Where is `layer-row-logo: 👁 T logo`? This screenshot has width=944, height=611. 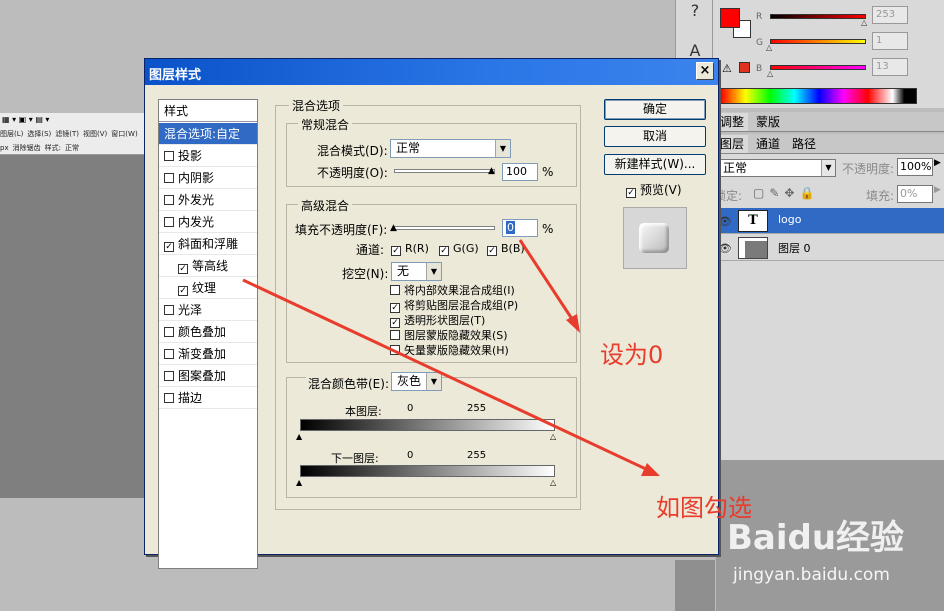 layer-row-logo: 👁 T logo is located at coordinates (828, 221).